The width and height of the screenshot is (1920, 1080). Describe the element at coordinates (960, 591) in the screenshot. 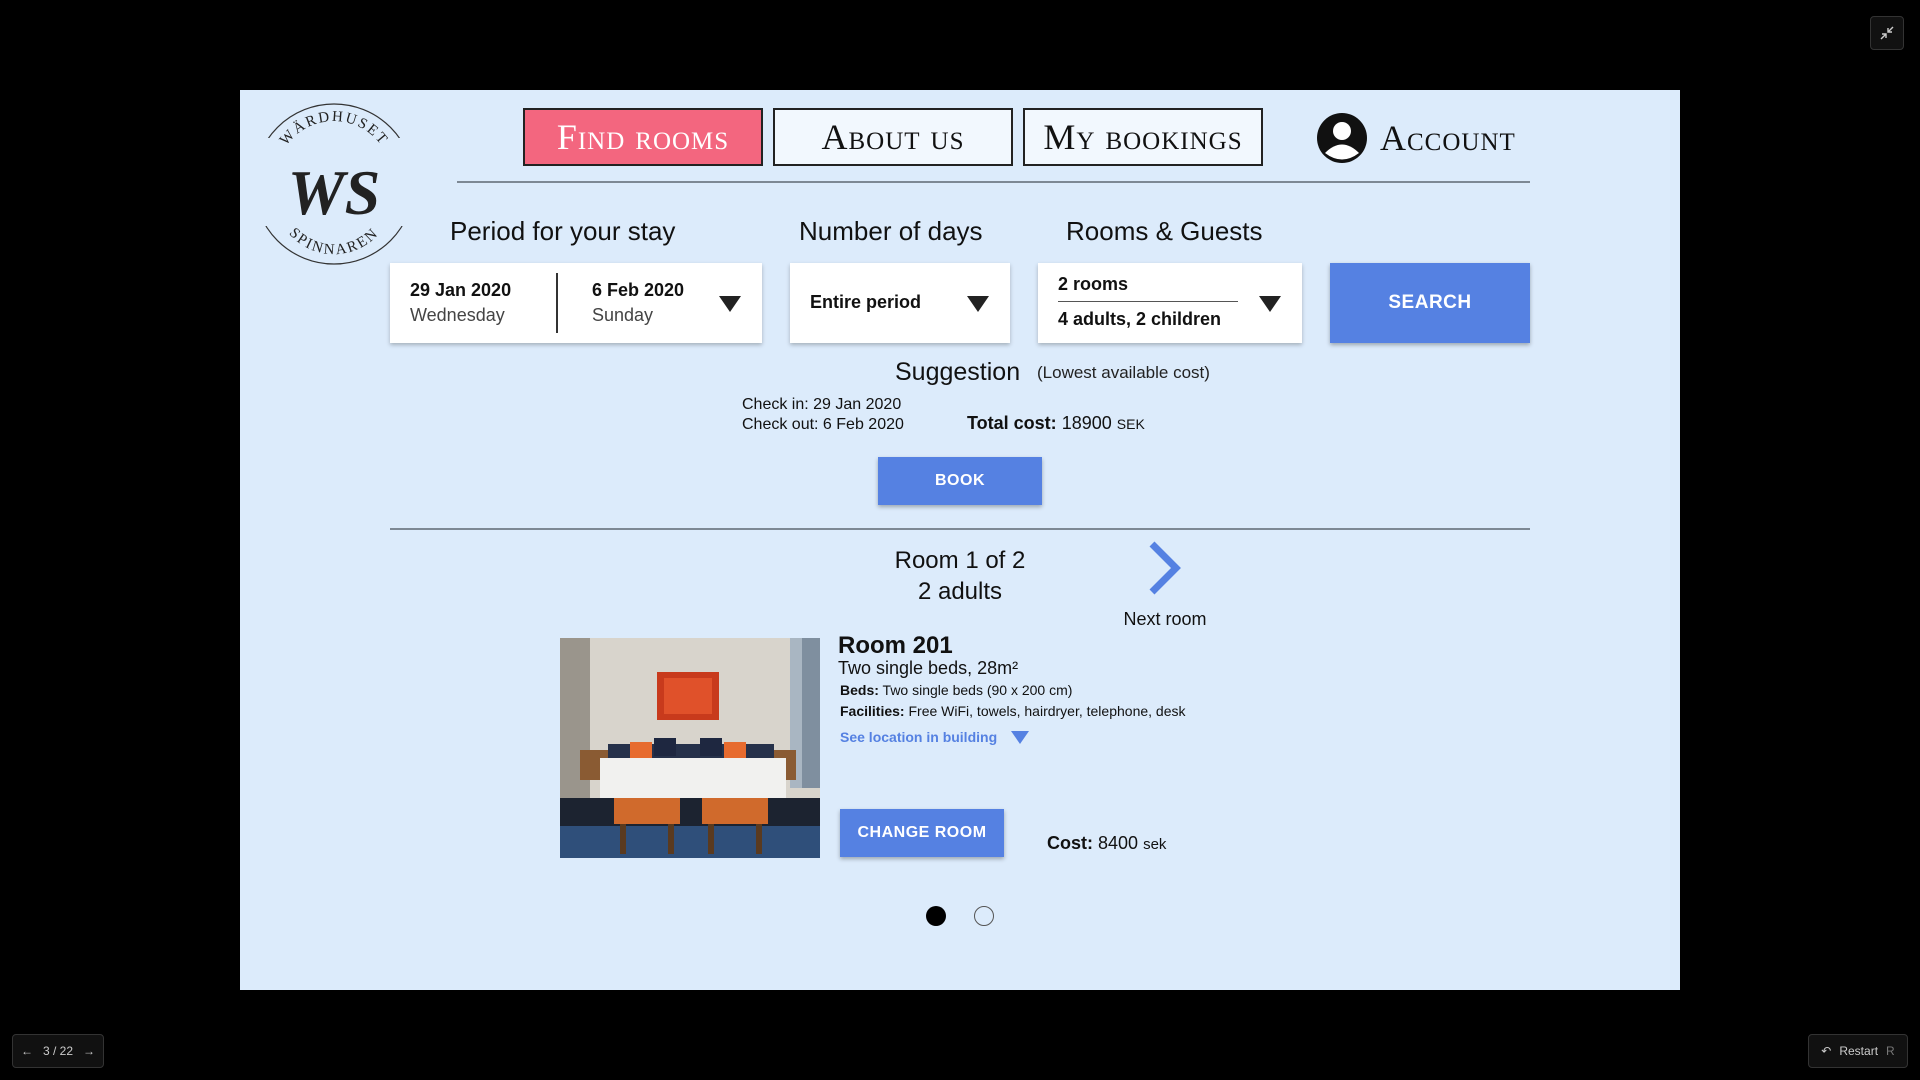

I see `room-guests: 2 adults` at that location.